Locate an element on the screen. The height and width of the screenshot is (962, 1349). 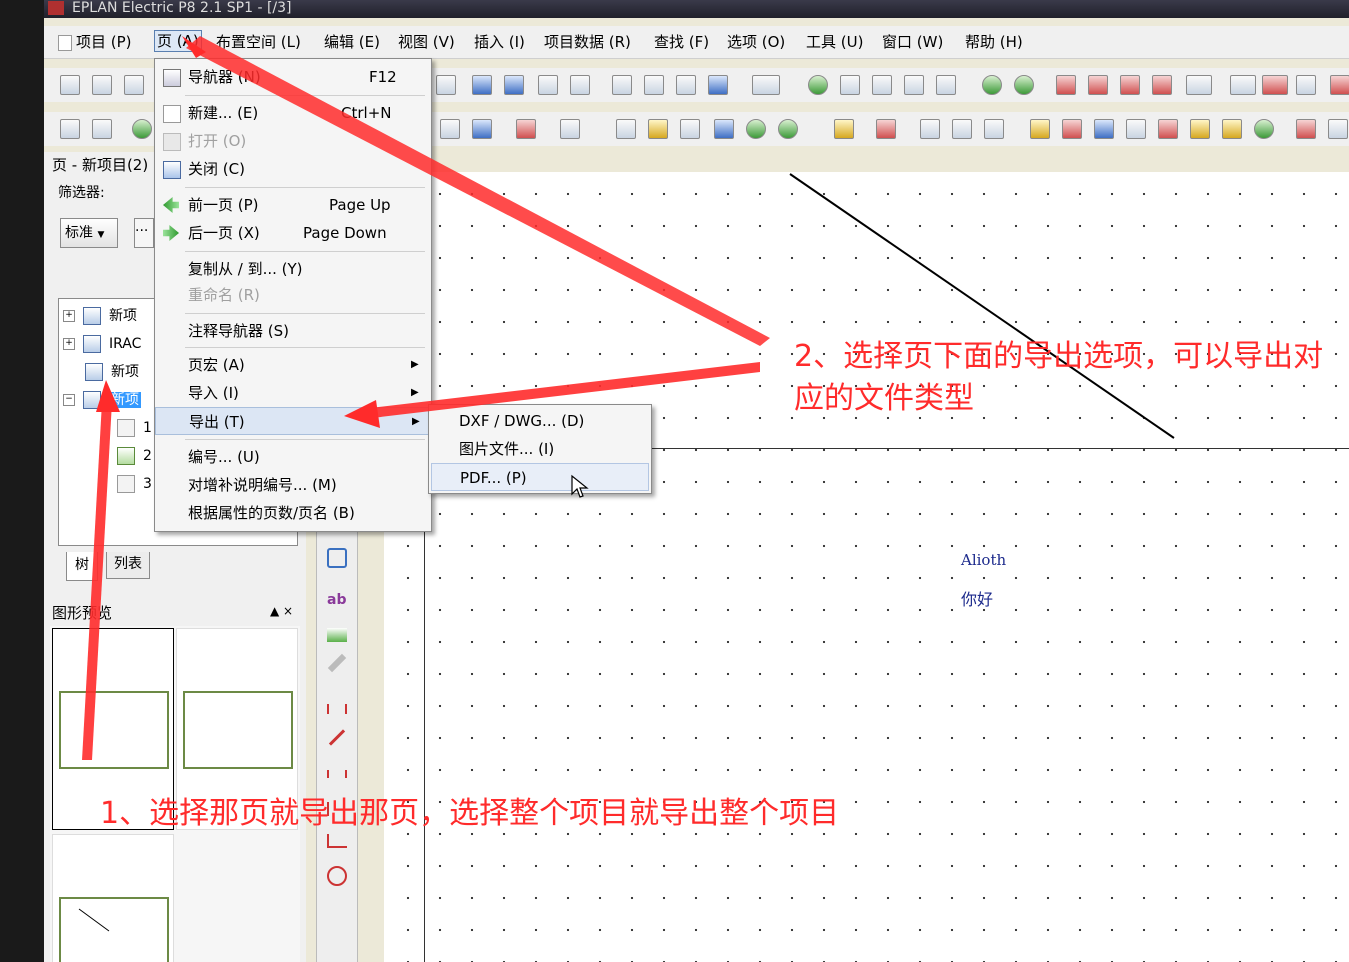
dimension-icon is located at coordinates (337, 709).